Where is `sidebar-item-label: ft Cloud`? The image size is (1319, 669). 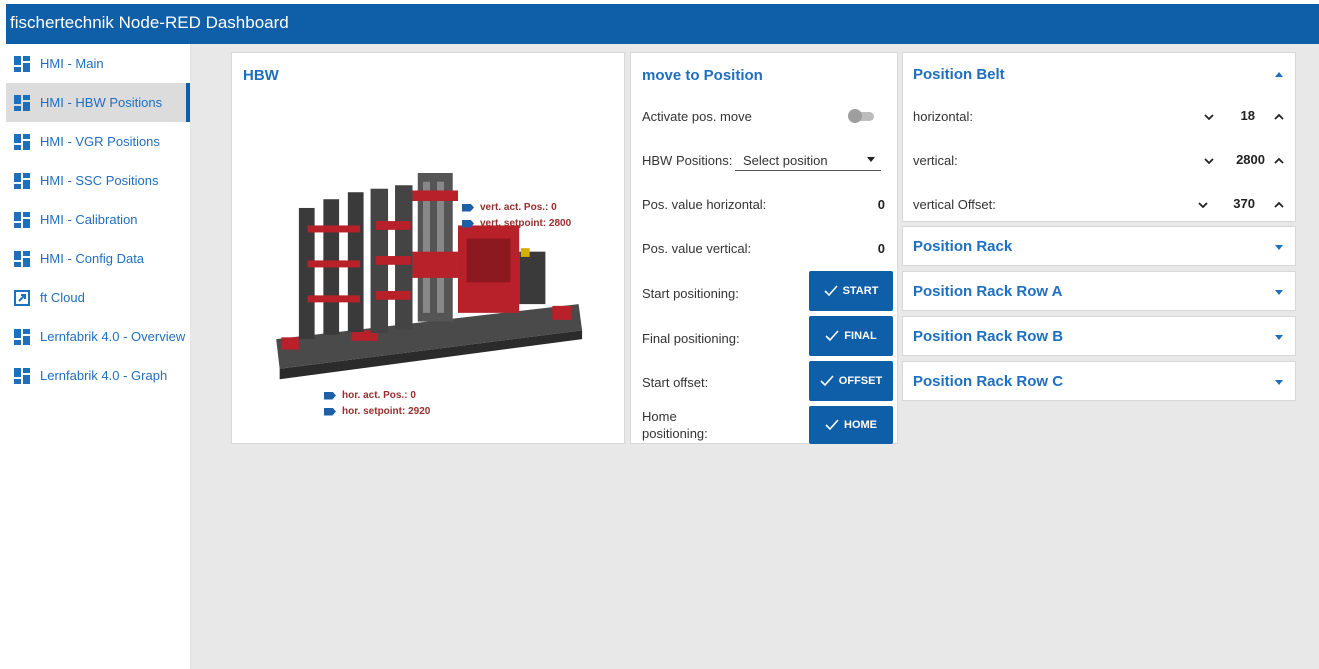
sidebar-item-label: ft Cloud is located at coordinates (62, 297).